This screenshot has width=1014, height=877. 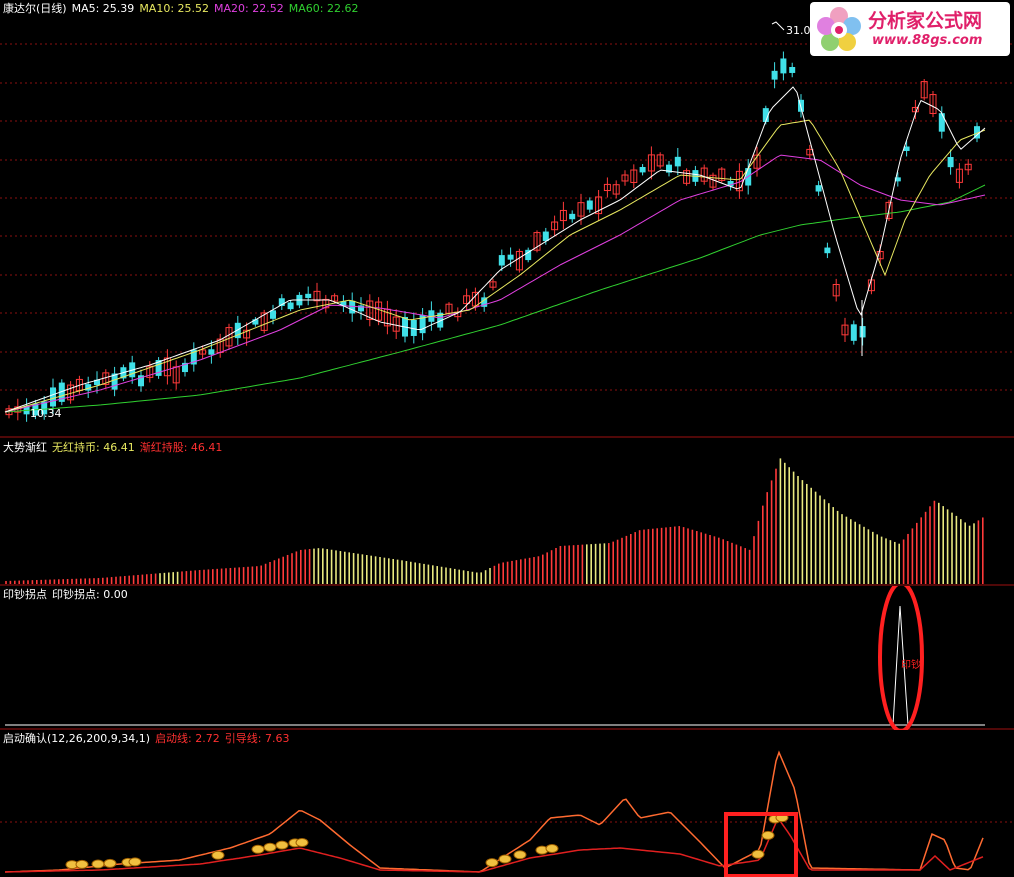 What do you see at coordinates (25, 447) in the screenshot?
I see `indicator-name: 大势渐红` at bounding box center [25, 447].